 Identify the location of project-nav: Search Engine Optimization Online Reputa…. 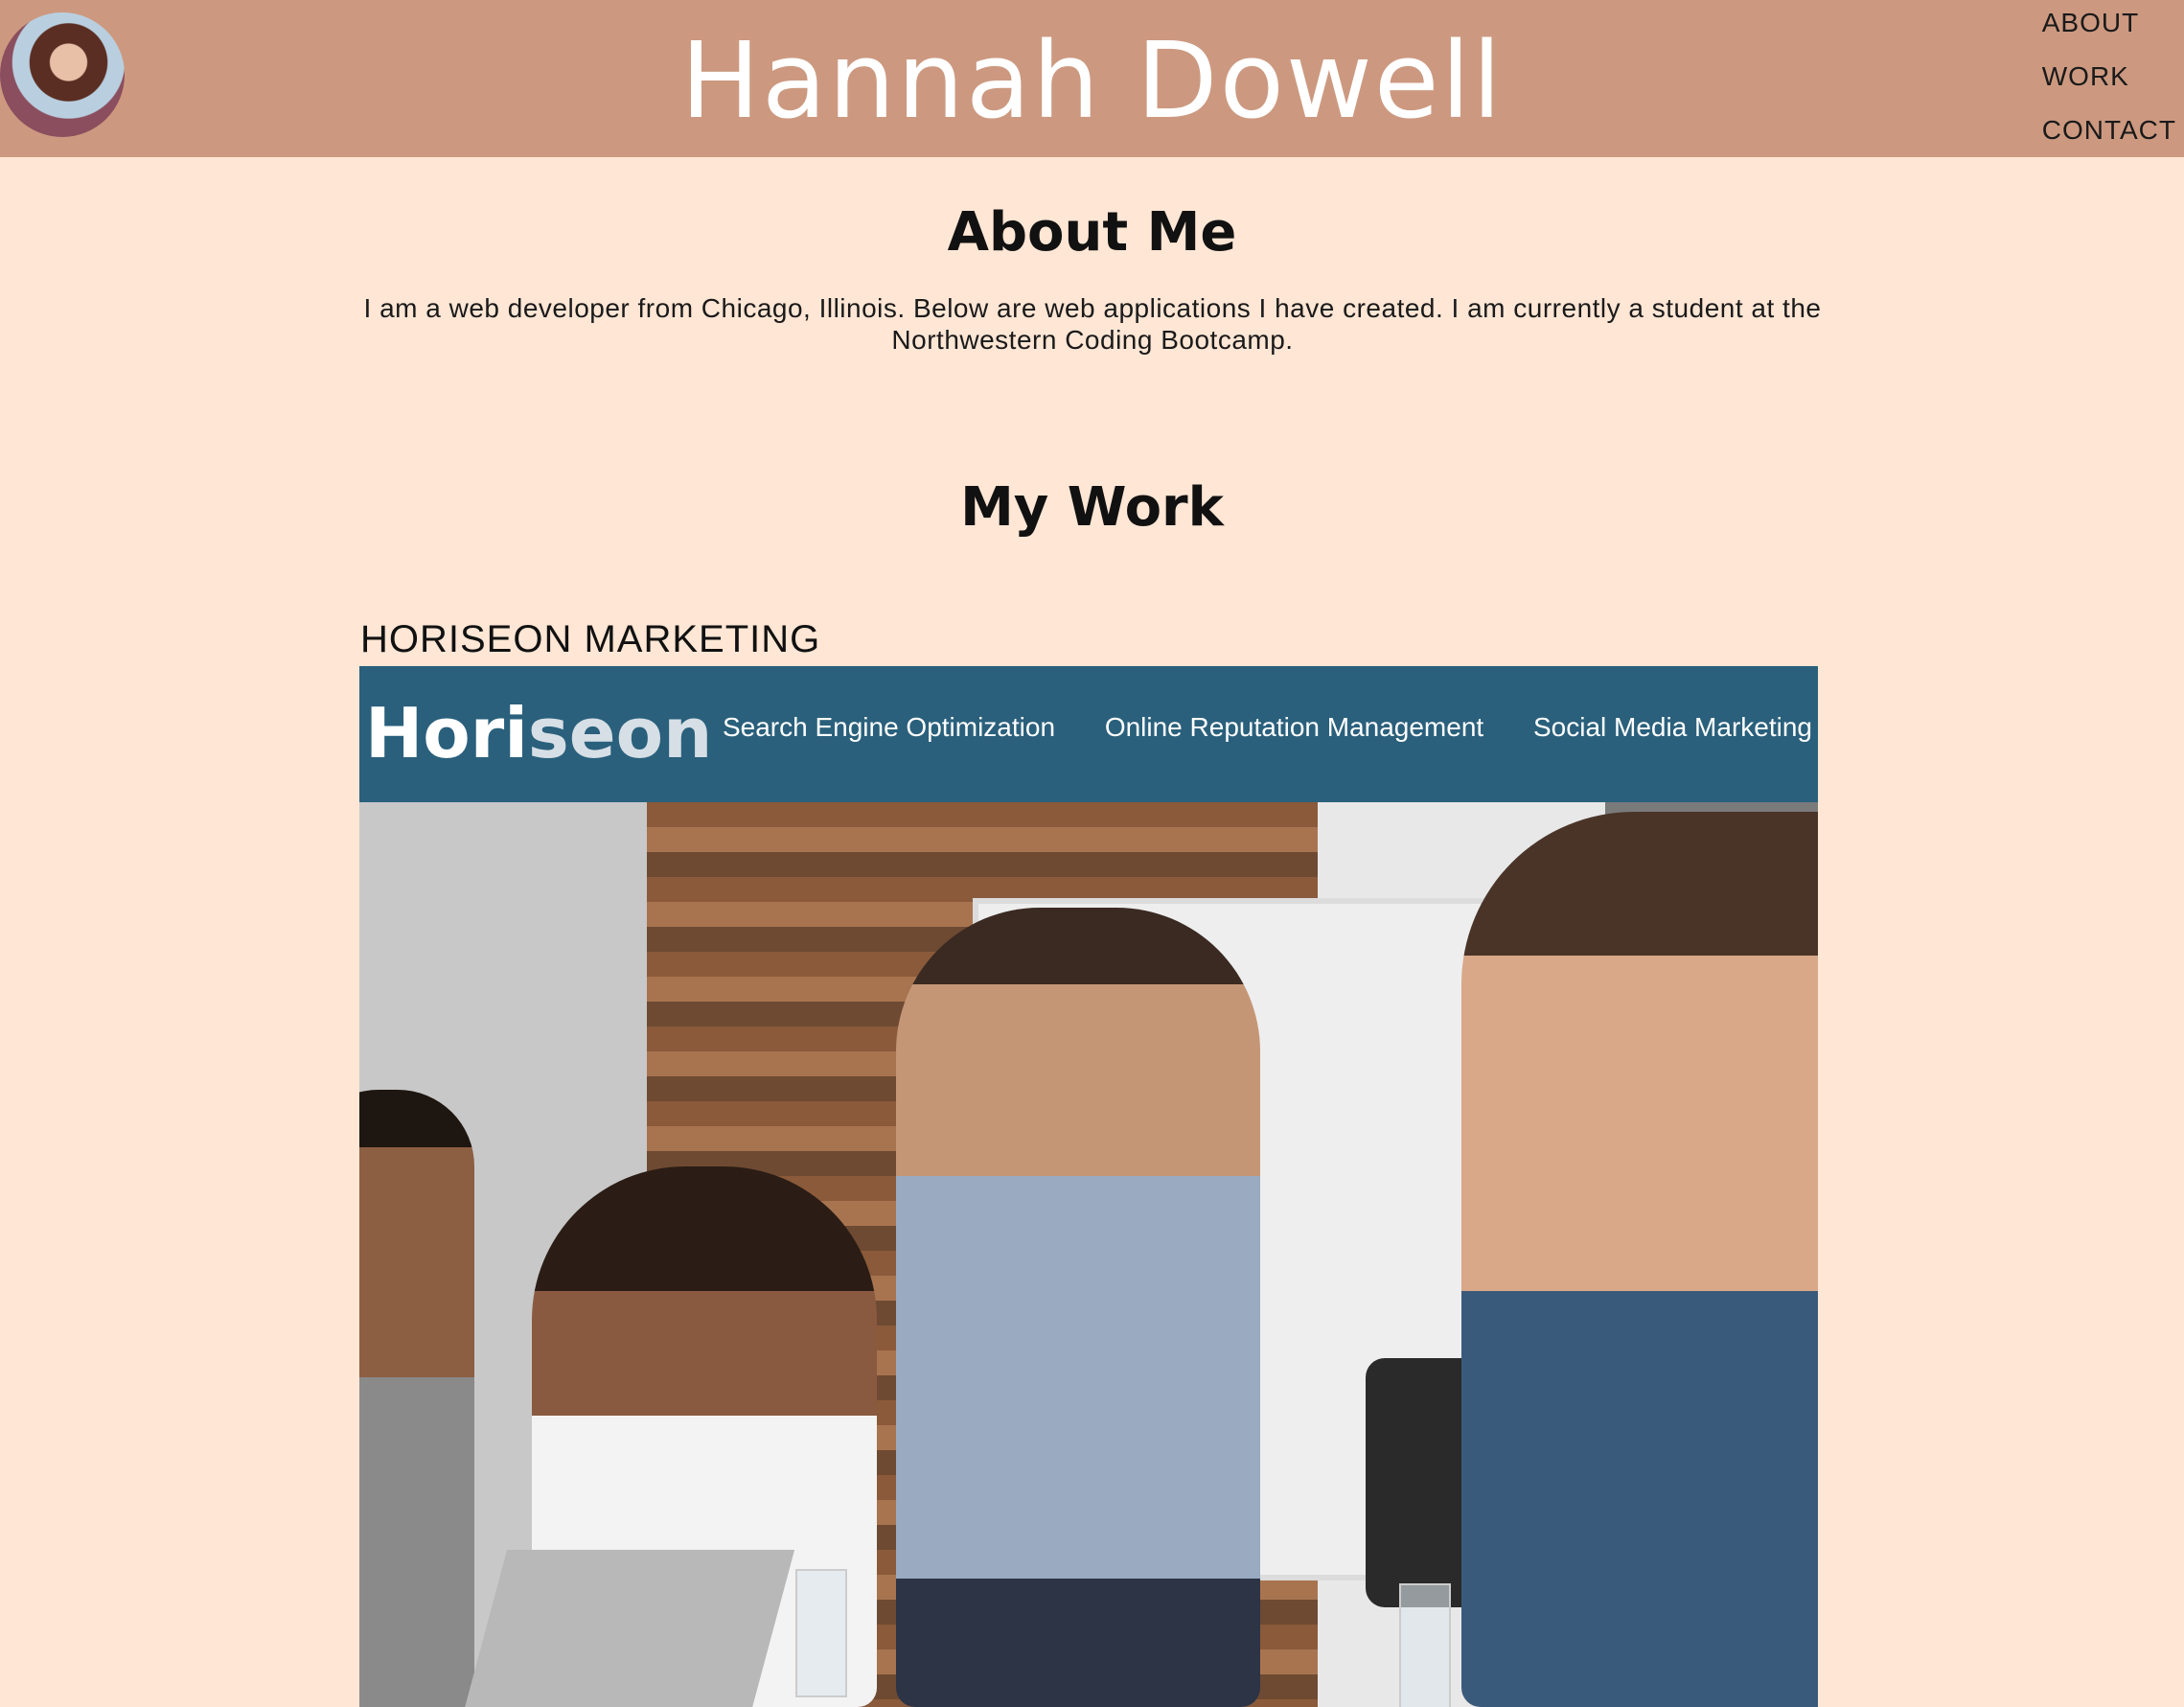
(1246, 727).